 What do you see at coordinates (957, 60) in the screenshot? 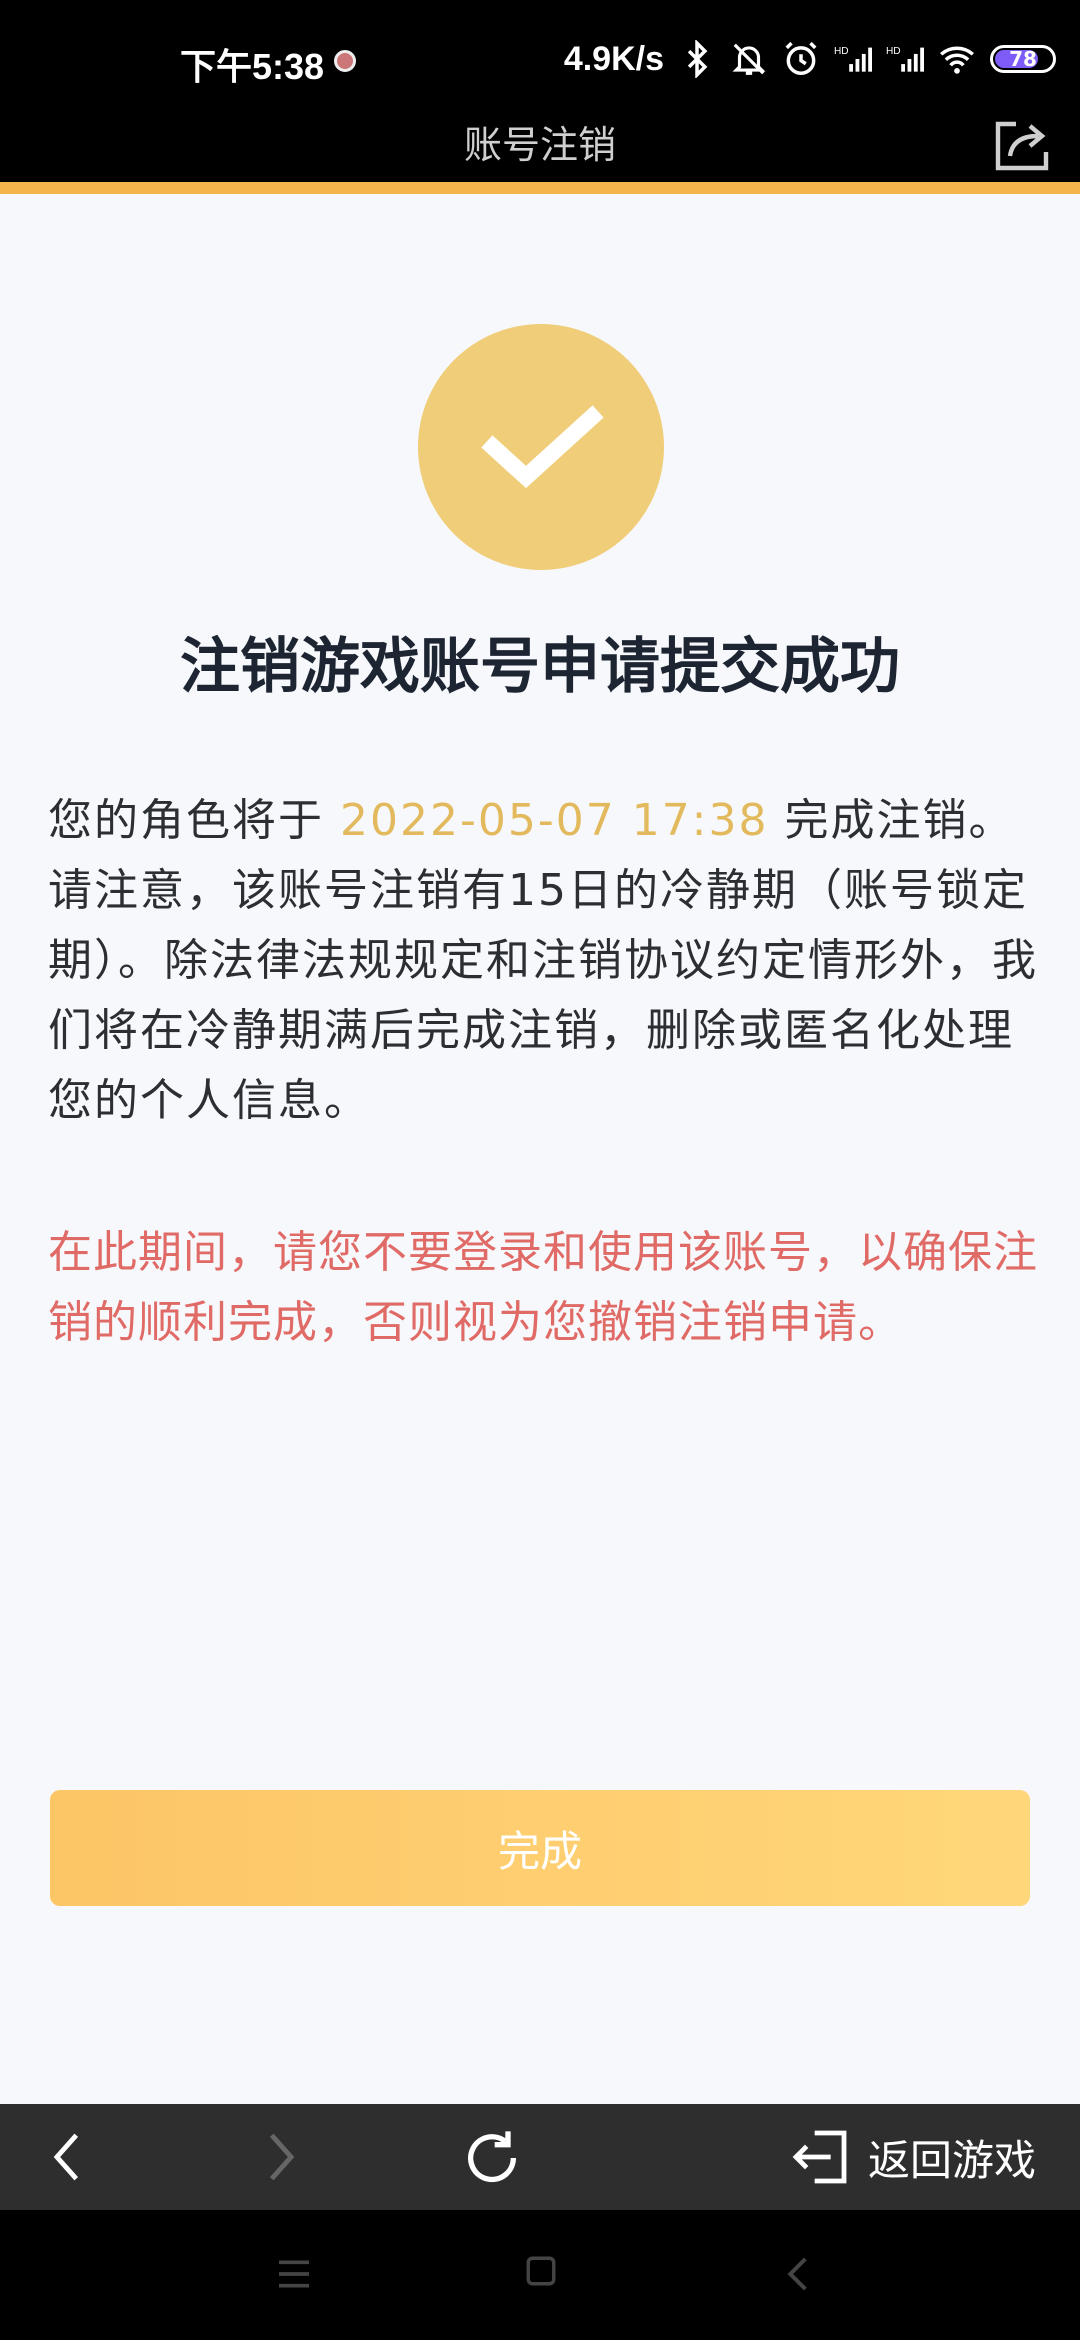
I see `wifi-icon` at bounding box center [957, 60].